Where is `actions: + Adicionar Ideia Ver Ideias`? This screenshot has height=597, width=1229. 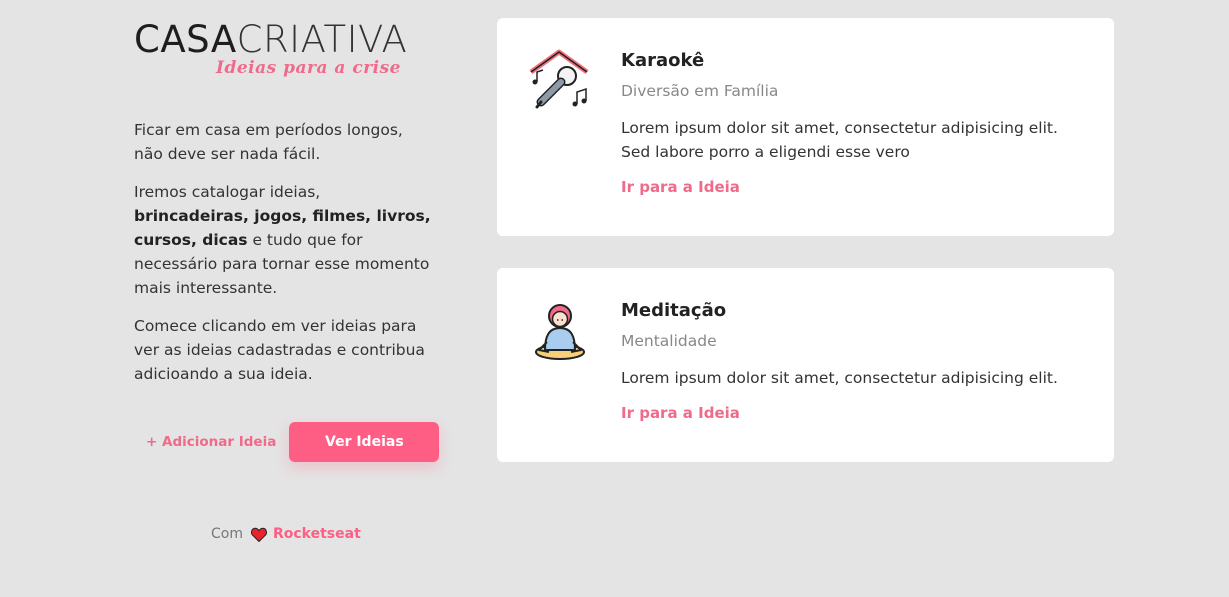 actions: + Adicionar Ideia Ver Ideias is located at coordinates (293, 442).